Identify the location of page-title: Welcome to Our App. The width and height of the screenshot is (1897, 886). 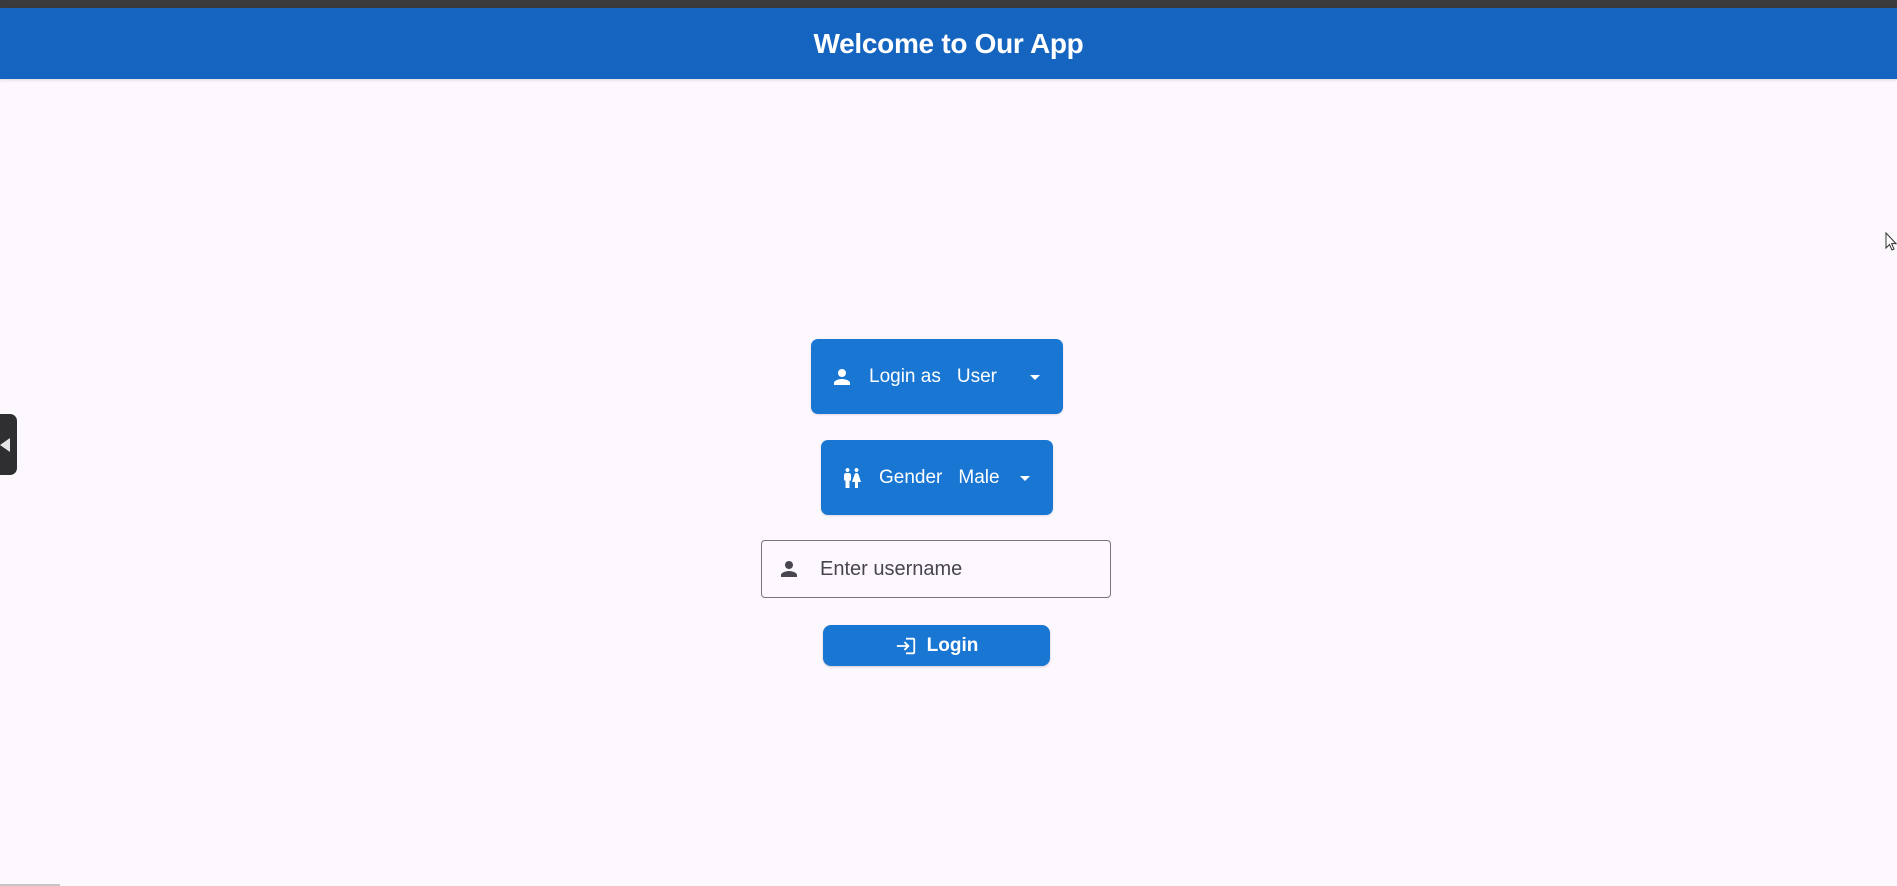
(948, 43).